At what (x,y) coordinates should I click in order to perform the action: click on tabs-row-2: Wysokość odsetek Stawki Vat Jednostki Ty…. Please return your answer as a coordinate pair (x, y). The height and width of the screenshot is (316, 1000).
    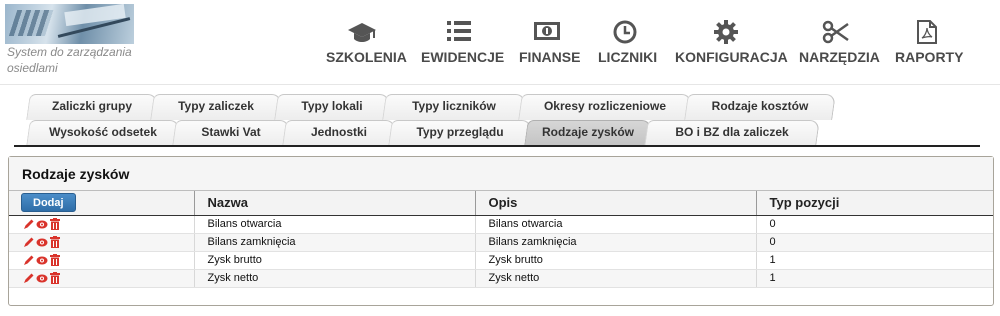
    Looking at the image, I should click on (497, 133).